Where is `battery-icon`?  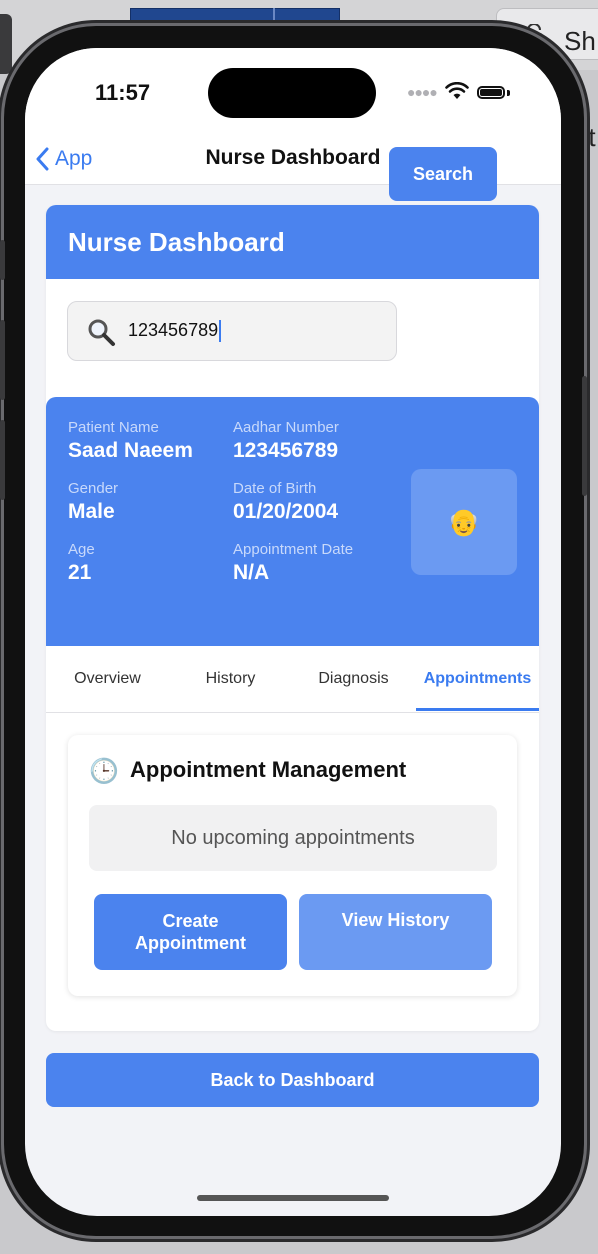
battery-icon is located at coordinates (491, 92).